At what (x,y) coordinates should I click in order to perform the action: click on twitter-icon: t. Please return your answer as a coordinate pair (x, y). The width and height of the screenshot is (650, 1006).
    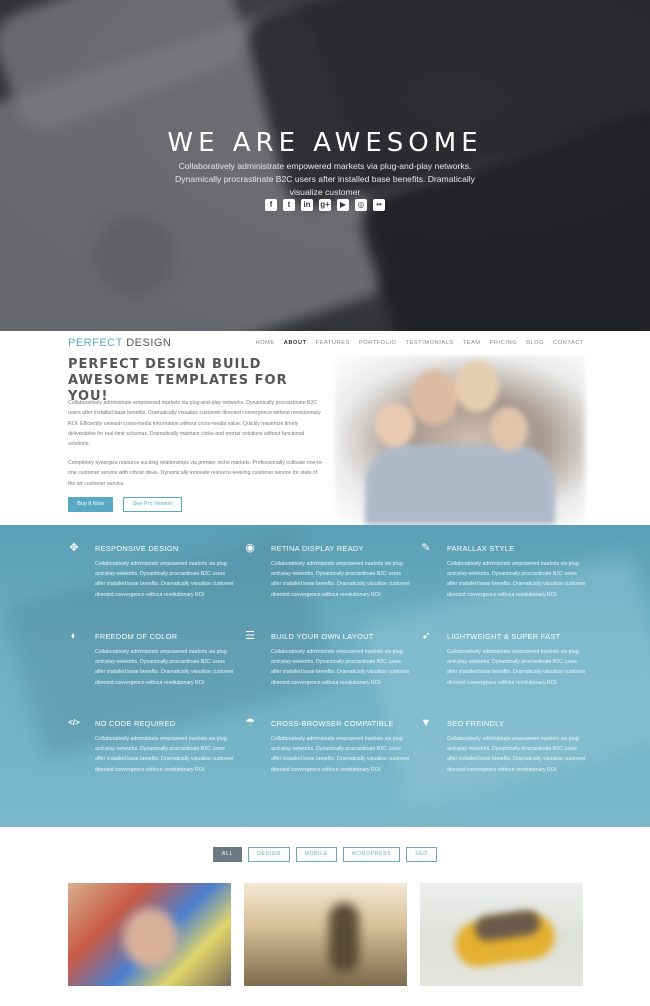
    Looking at the image, I should click on (289, 204).